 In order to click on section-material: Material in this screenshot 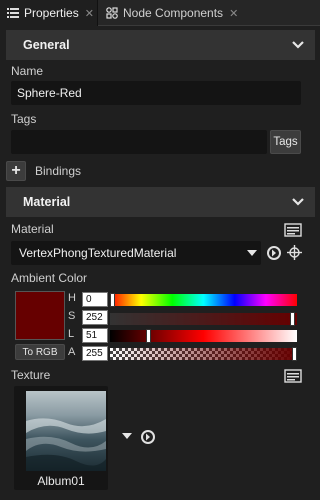, I will do `click(160, 202)`.